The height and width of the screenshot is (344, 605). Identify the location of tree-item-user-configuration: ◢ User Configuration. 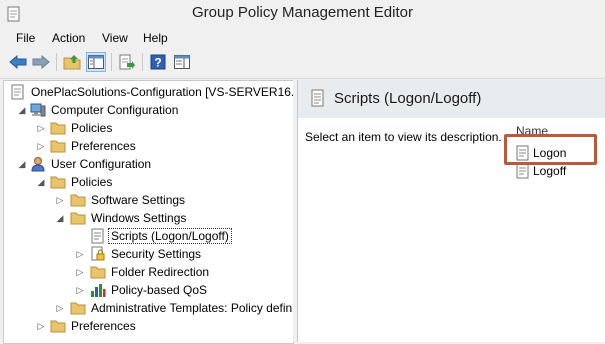
(148, 164).